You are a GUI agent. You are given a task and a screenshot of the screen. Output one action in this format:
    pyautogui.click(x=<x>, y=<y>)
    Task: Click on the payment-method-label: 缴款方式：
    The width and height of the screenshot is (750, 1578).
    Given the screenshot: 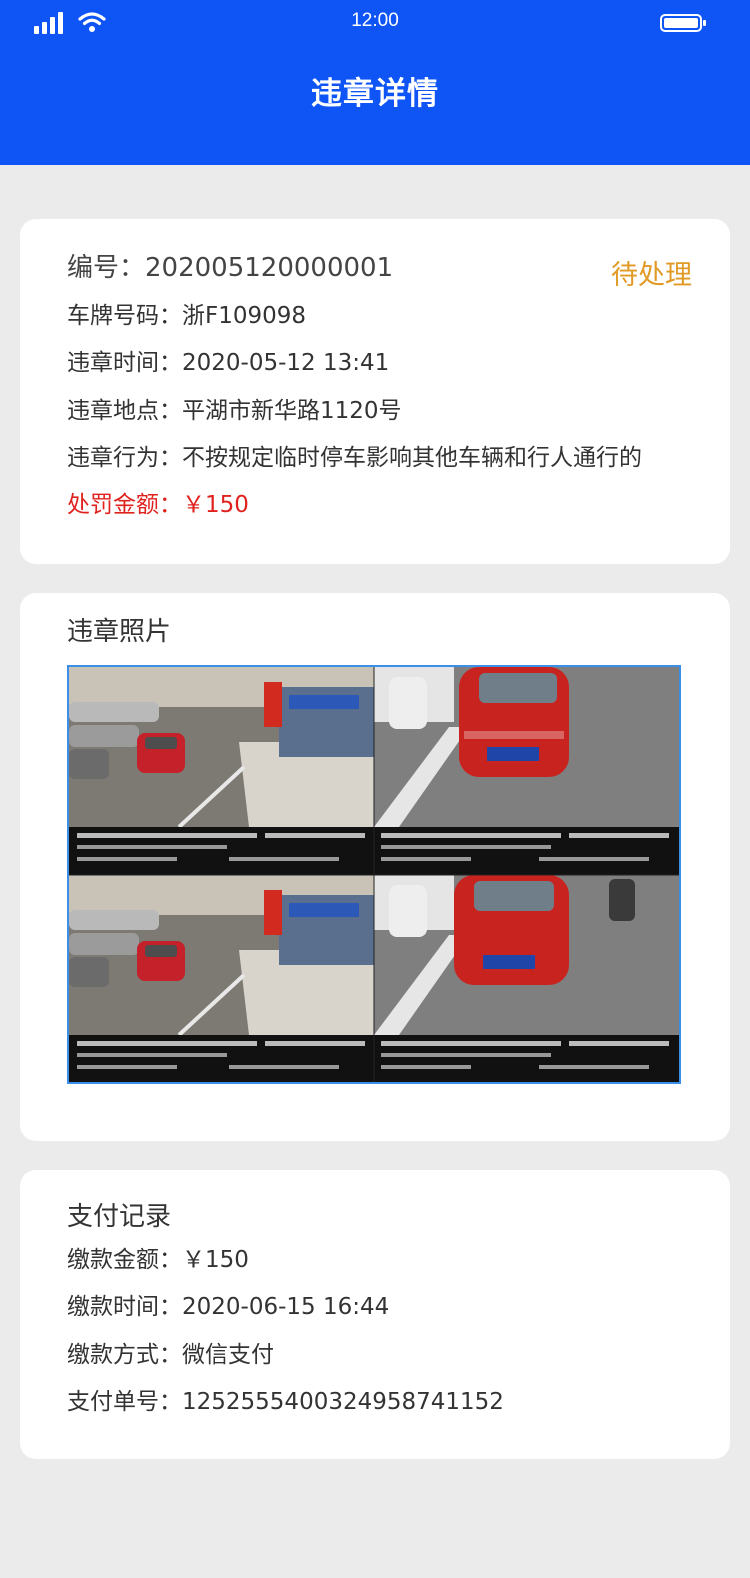 What is the action you would take?
    pyautogui.click(x=124, y=1355)
    